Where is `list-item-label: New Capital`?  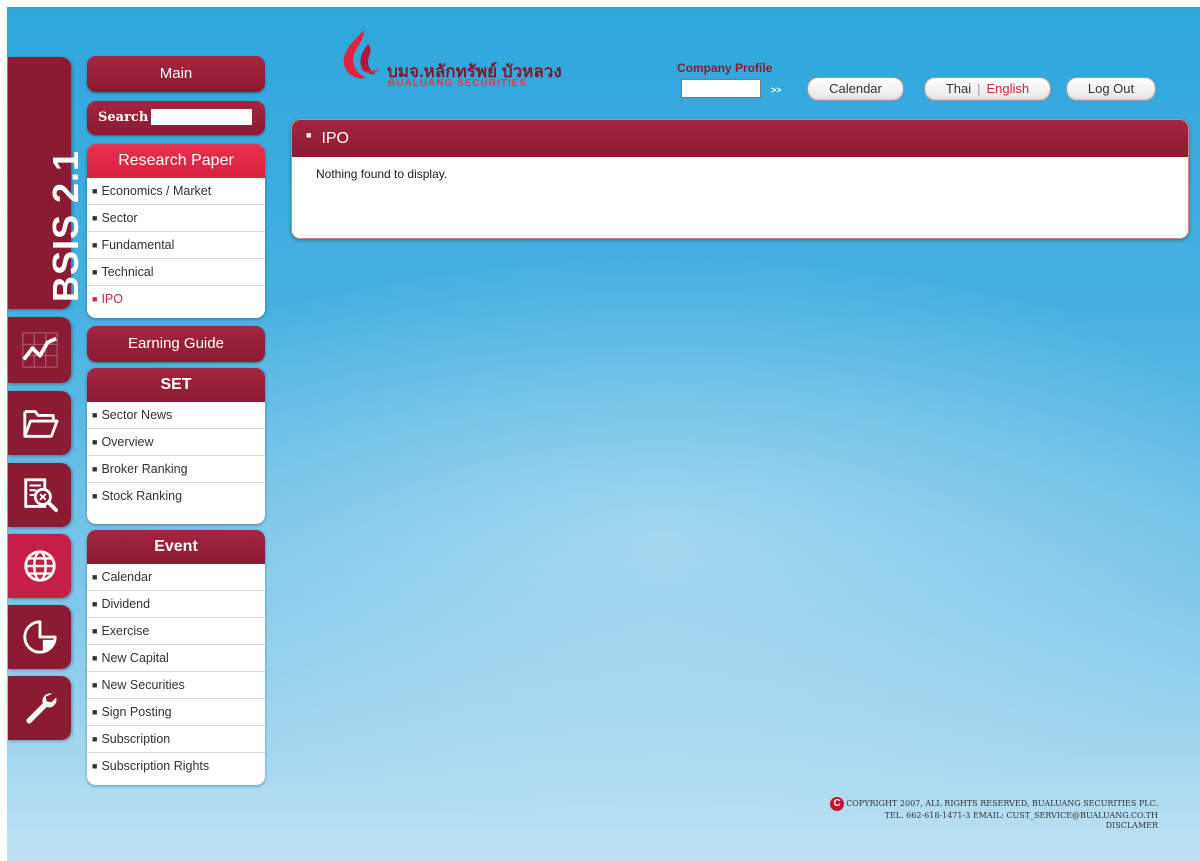
list-item-label: New Capital is located at coordinates (135, 658).